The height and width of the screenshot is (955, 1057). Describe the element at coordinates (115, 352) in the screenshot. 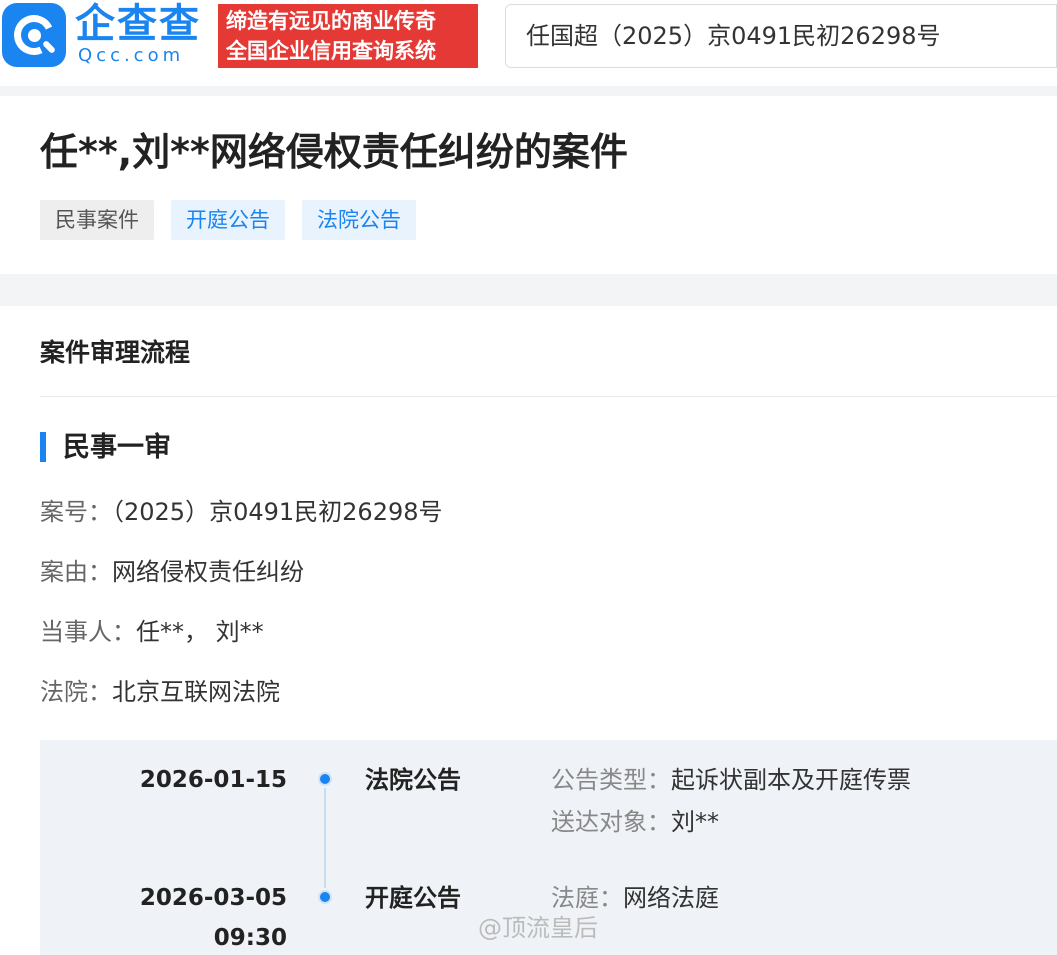

I see `section-title: 案件审理流程` at that location.